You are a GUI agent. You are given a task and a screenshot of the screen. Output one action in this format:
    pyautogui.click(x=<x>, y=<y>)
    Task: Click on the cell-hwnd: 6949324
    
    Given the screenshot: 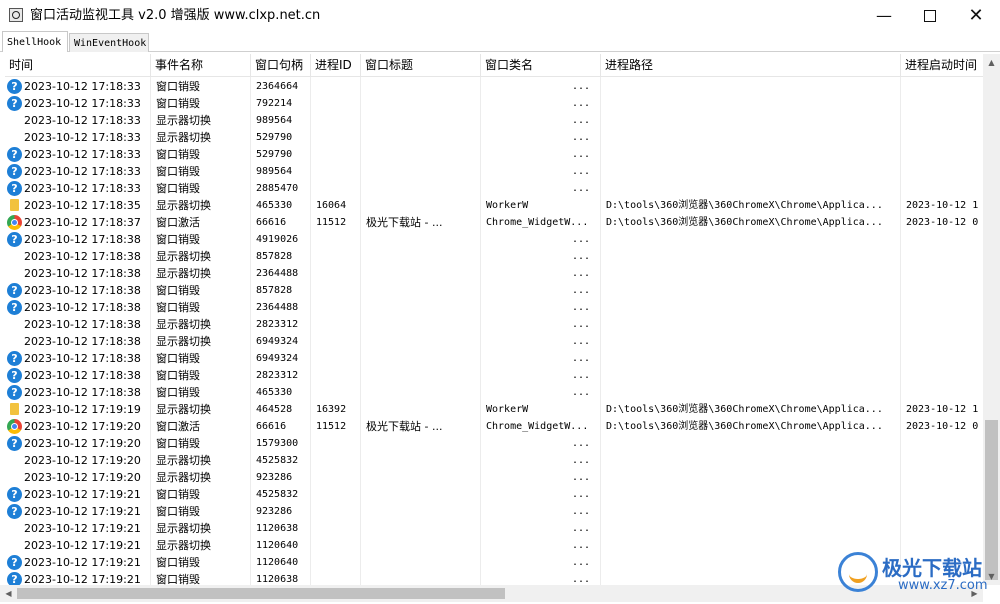 What is the action you would take?
    pyautogui.click(x=277, y=358)
    